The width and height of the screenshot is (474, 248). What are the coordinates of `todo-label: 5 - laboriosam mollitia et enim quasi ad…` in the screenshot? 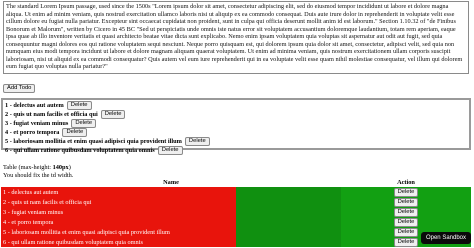 It's located at (93, 141).